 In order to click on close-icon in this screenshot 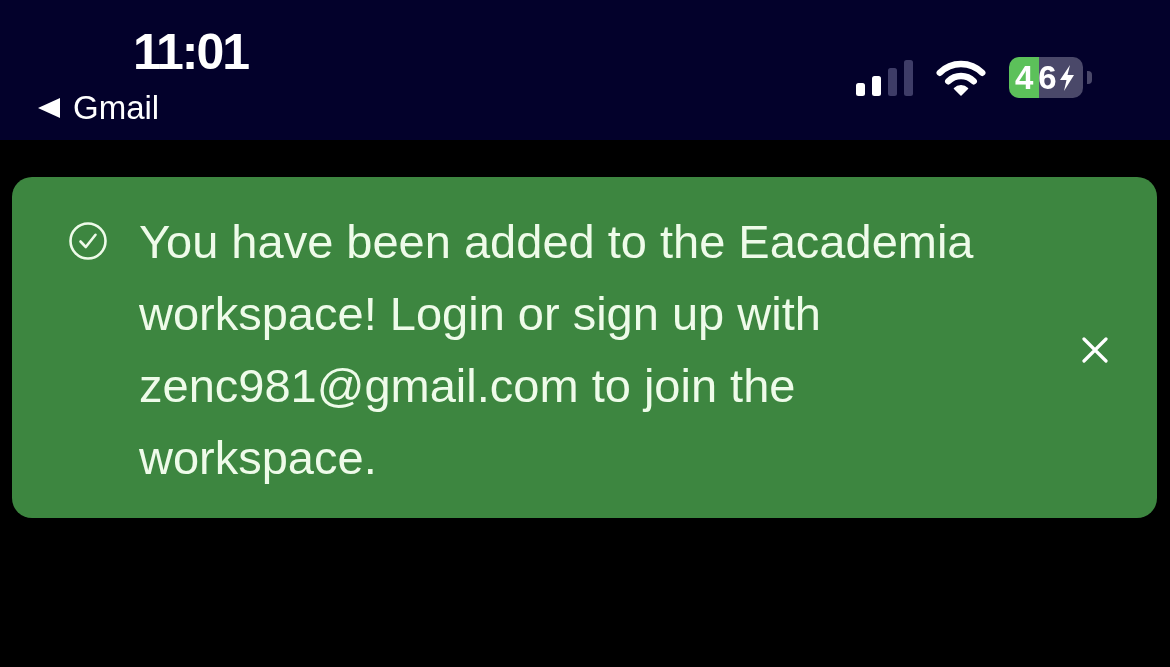, I will do `click(1095, 350)`.